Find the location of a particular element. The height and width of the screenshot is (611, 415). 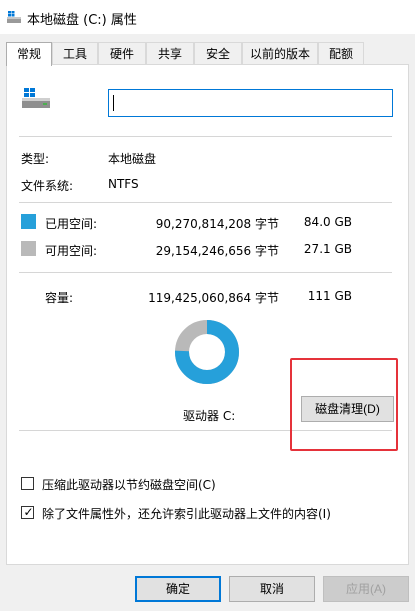

filesystem-value: NTFS is located at coordinates (123, 184).